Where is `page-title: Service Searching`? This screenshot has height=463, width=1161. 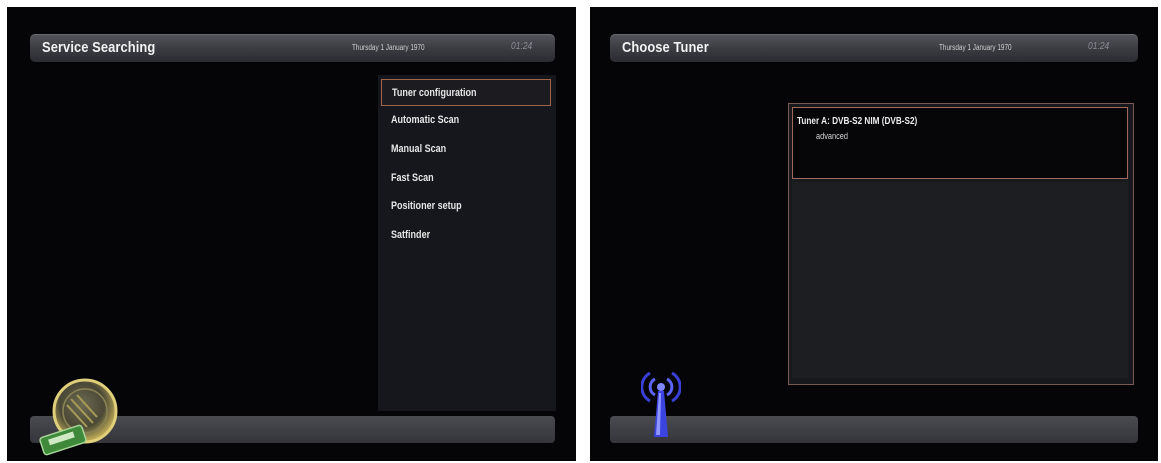 page-title: Service Searching is located at coordinates (99, 47).